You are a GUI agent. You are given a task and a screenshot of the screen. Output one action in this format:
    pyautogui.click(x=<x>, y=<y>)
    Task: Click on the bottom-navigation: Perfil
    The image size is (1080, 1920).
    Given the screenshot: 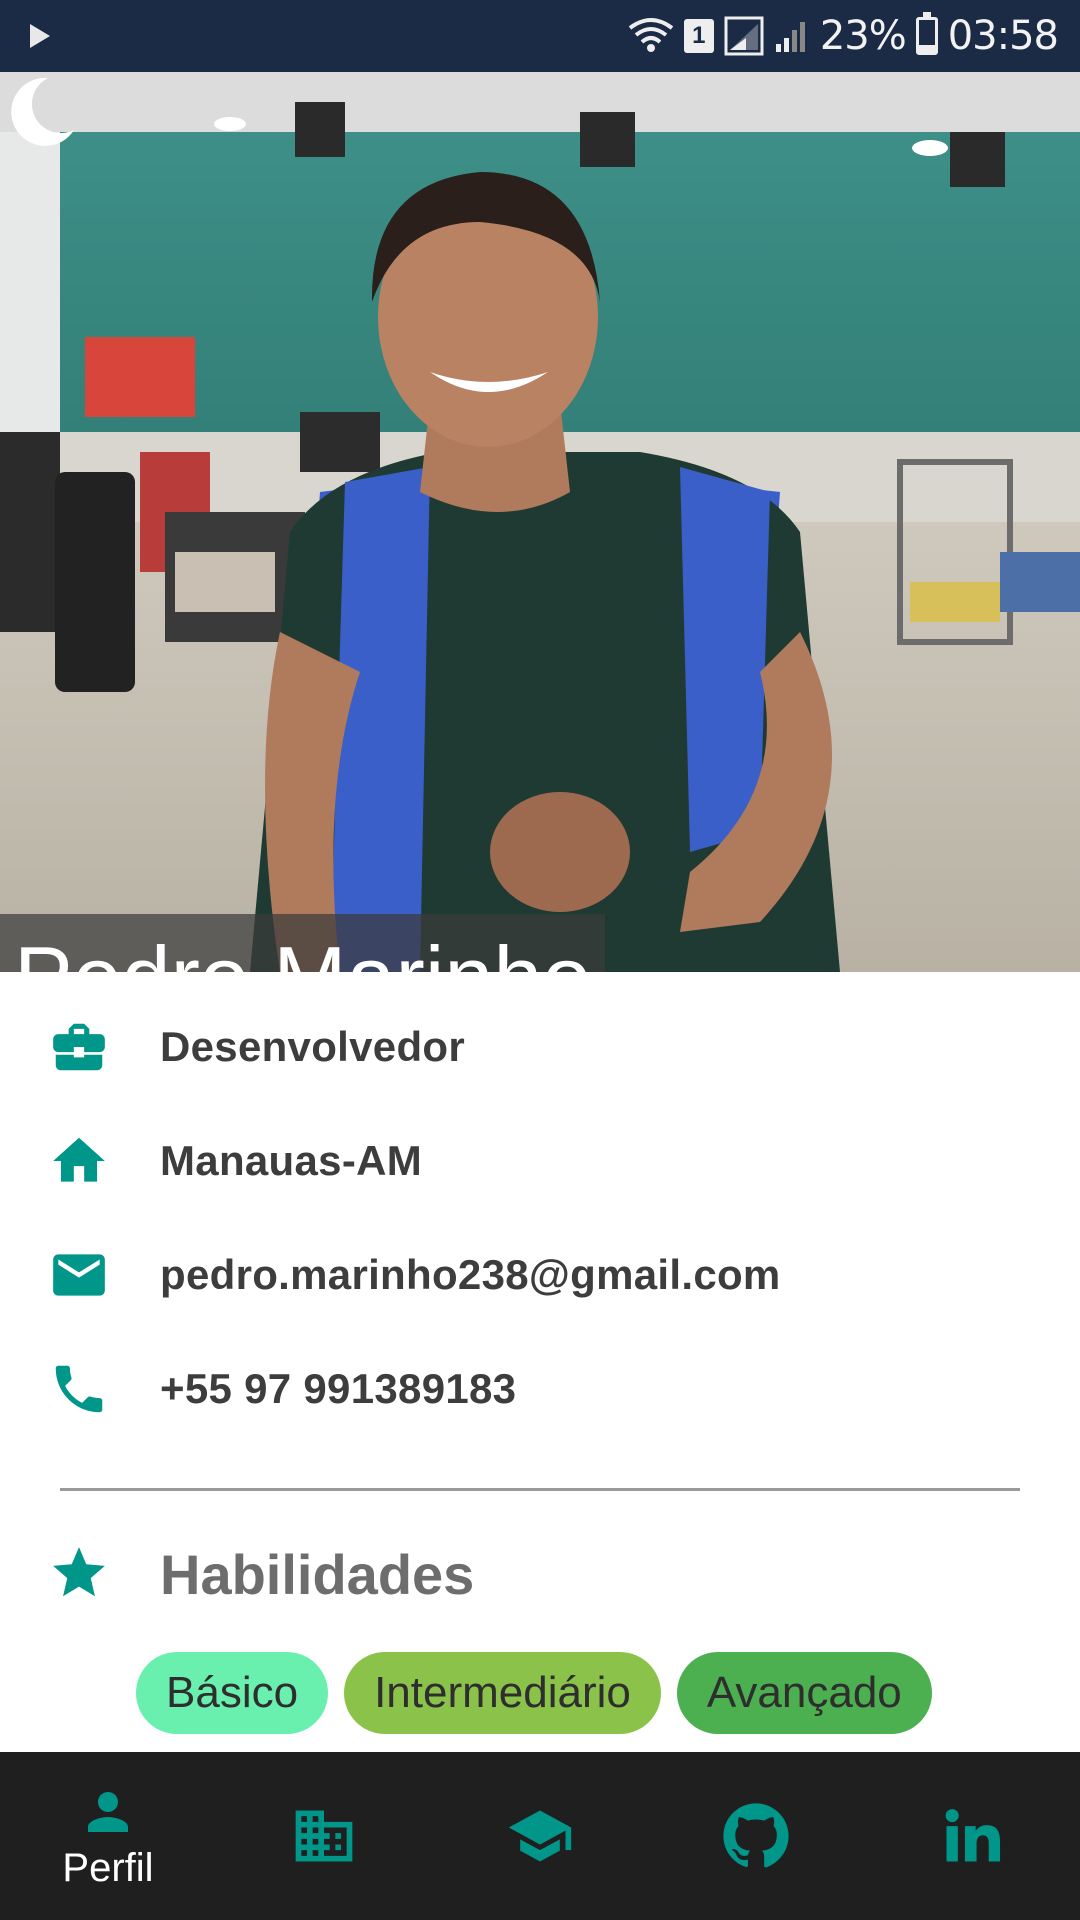 What is the action you would take?
    pyautogui.click(x=540, y=1836)
    